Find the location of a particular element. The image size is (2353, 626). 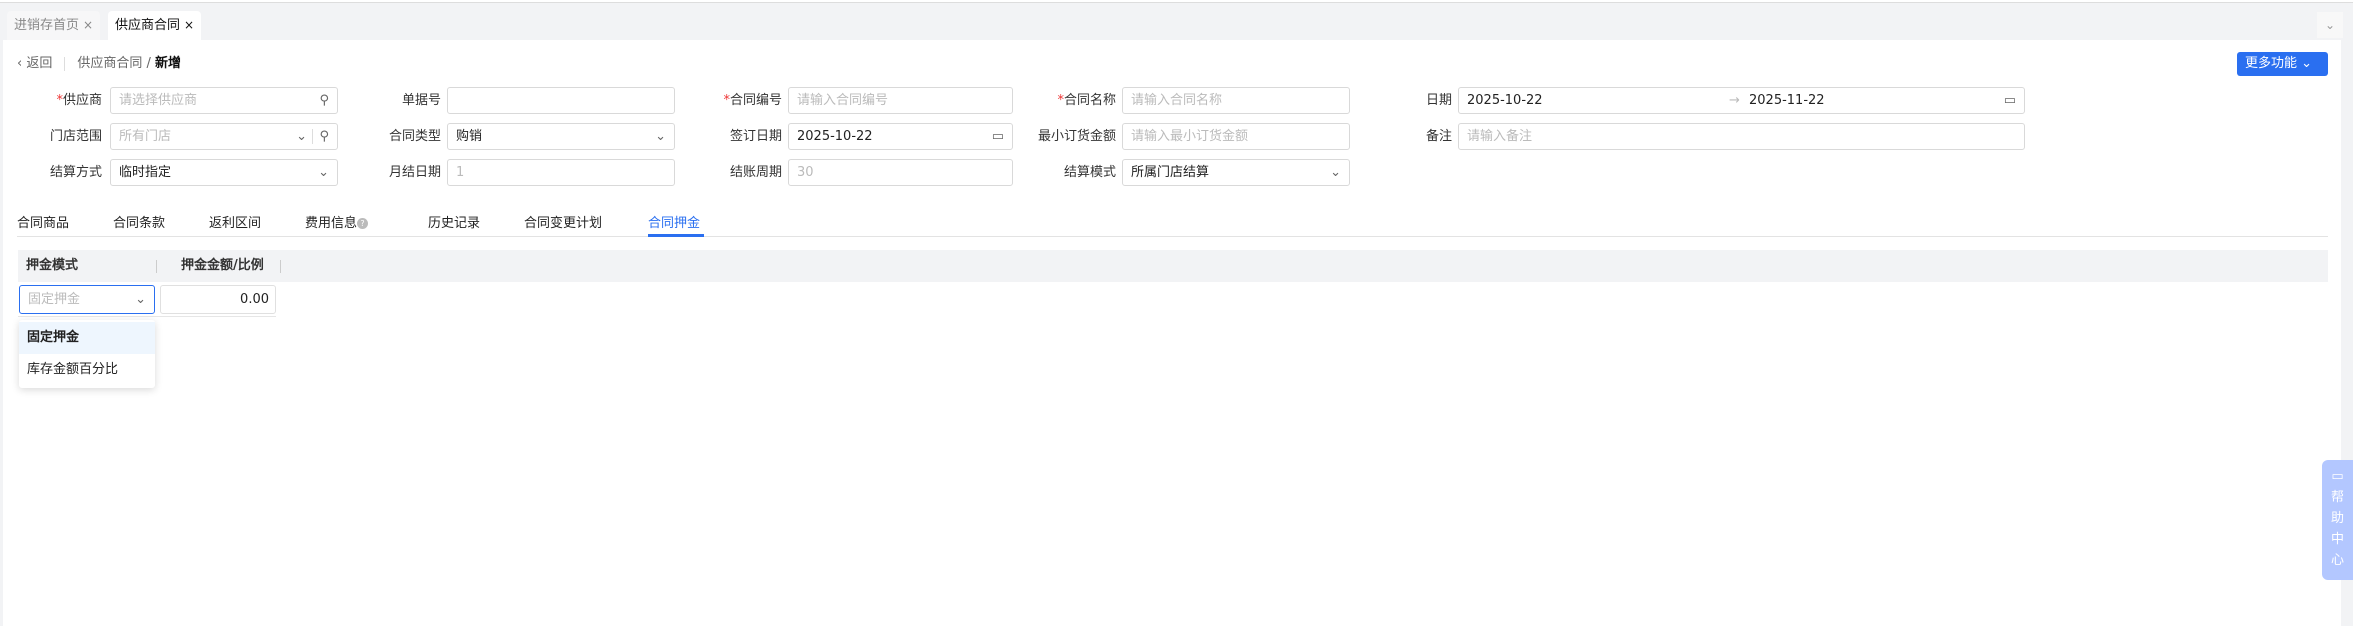

tab-label: 进销存首页 is located at coordinates (47, 25).